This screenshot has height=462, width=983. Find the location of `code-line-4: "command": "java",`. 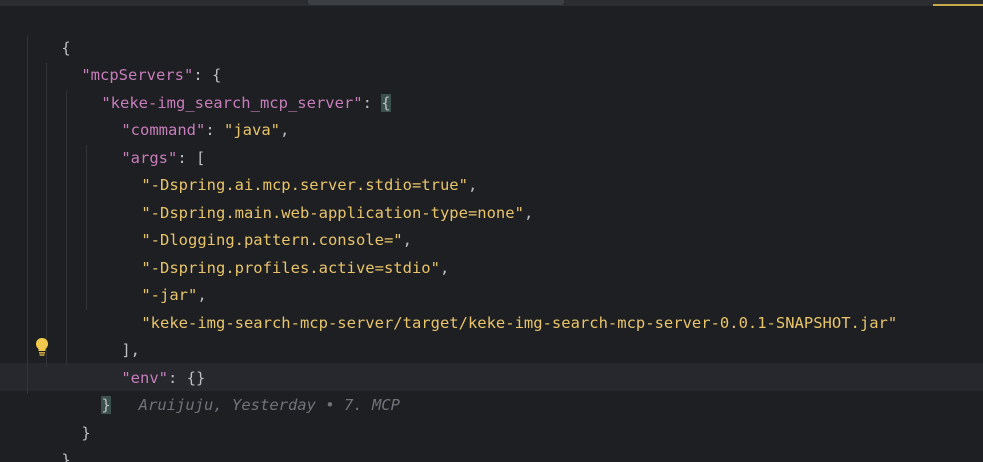

code-line-4: "command": "java", is located at coordinates (186, 113).